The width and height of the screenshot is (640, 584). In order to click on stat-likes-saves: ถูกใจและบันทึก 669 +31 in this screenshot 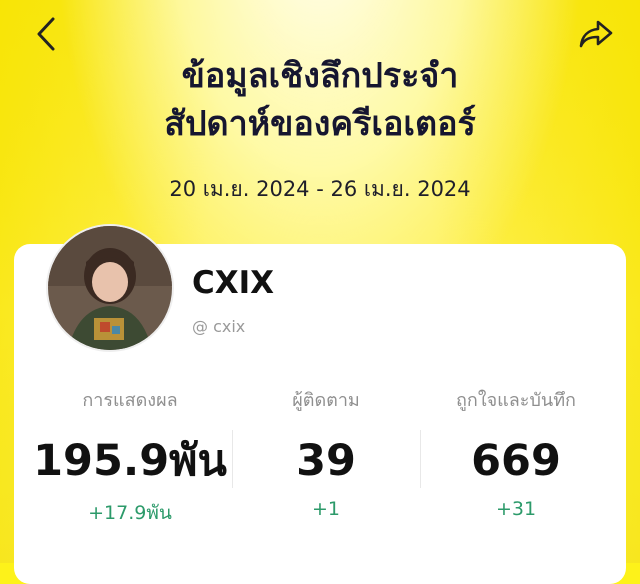, I will do `click(516, 452)`.